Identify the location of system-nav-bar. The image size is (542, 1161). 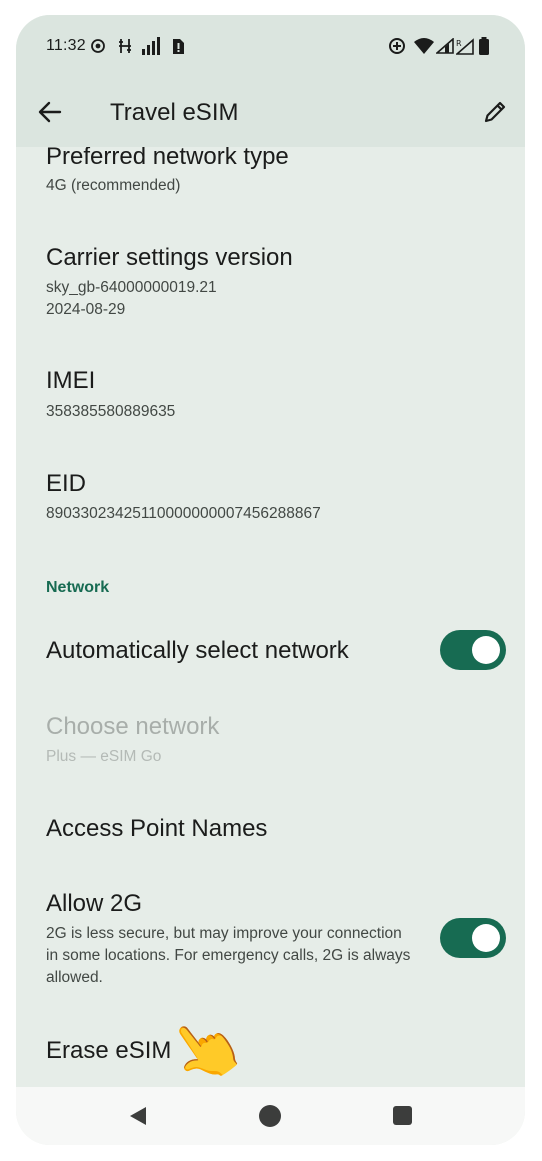
(270, 1116).